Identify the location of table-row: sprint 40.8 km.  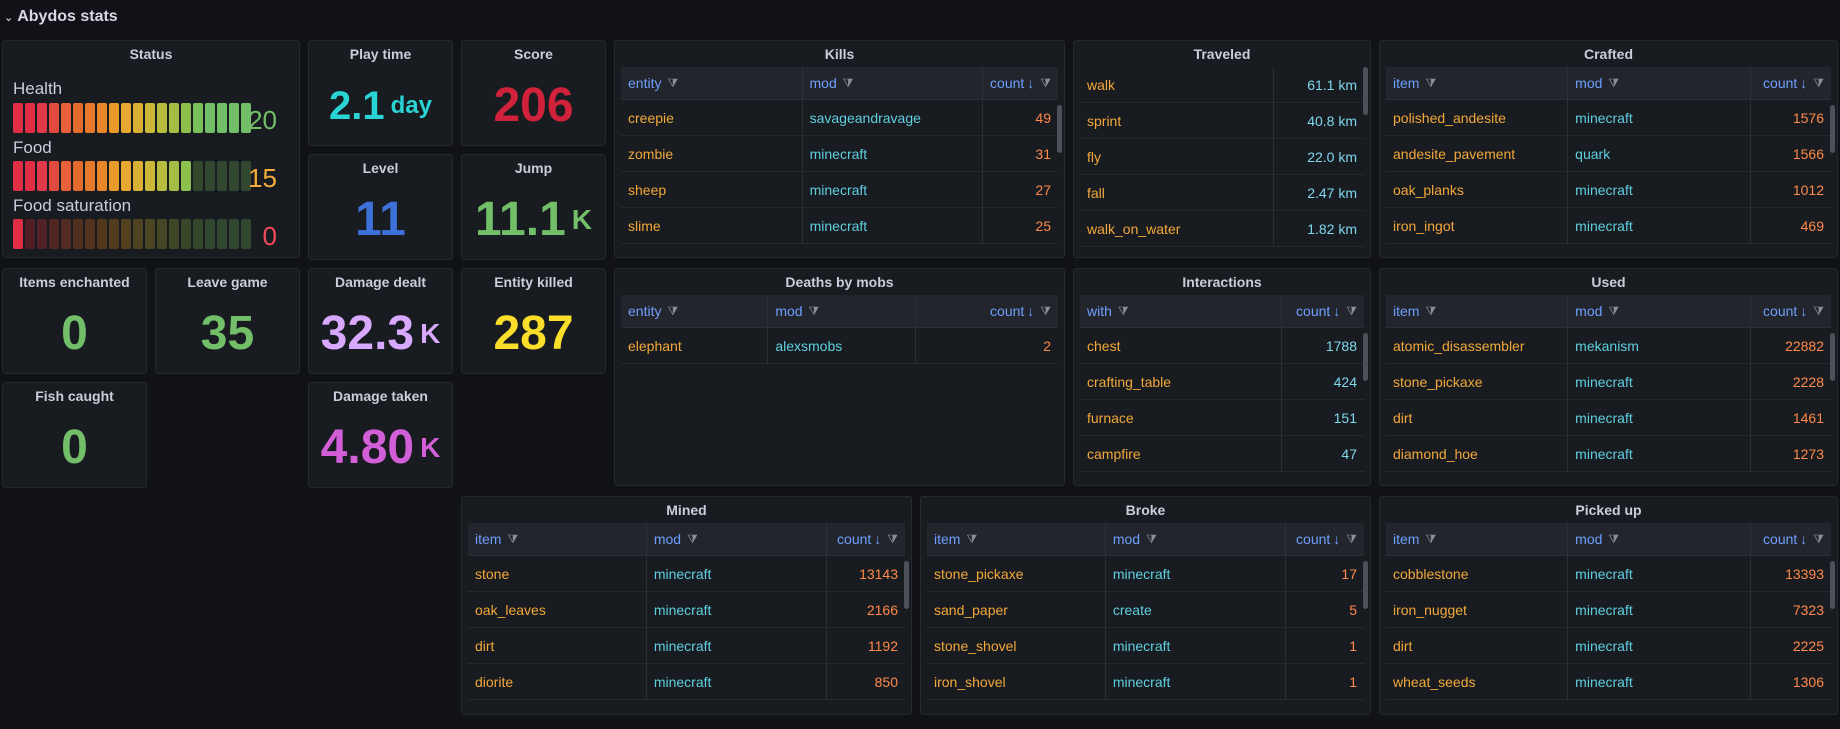
(1222, 121).